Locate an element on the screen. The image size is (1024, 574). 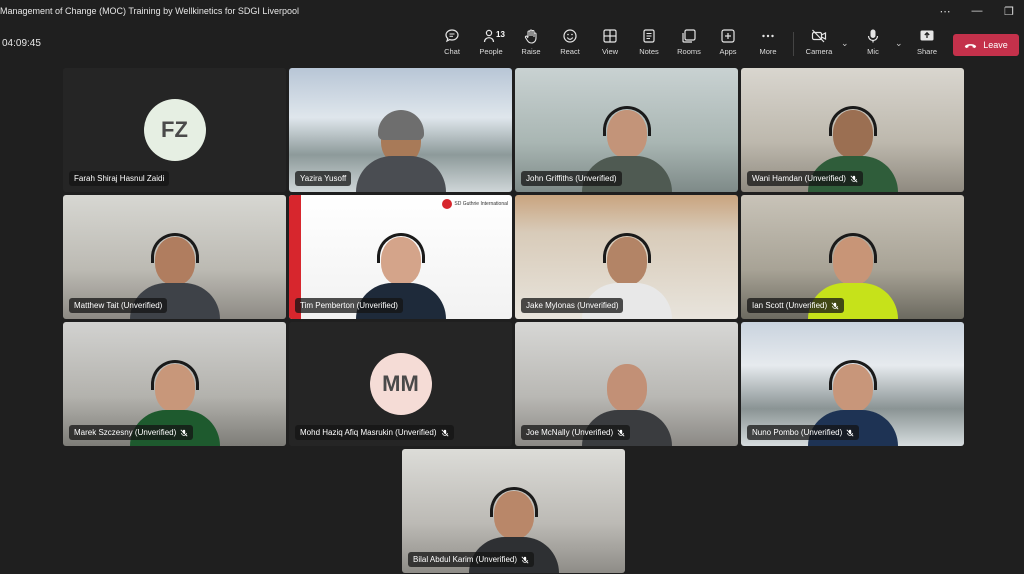
participant-tile: Marek Szczesny (Unverified) is located at coordinates (174, 384).